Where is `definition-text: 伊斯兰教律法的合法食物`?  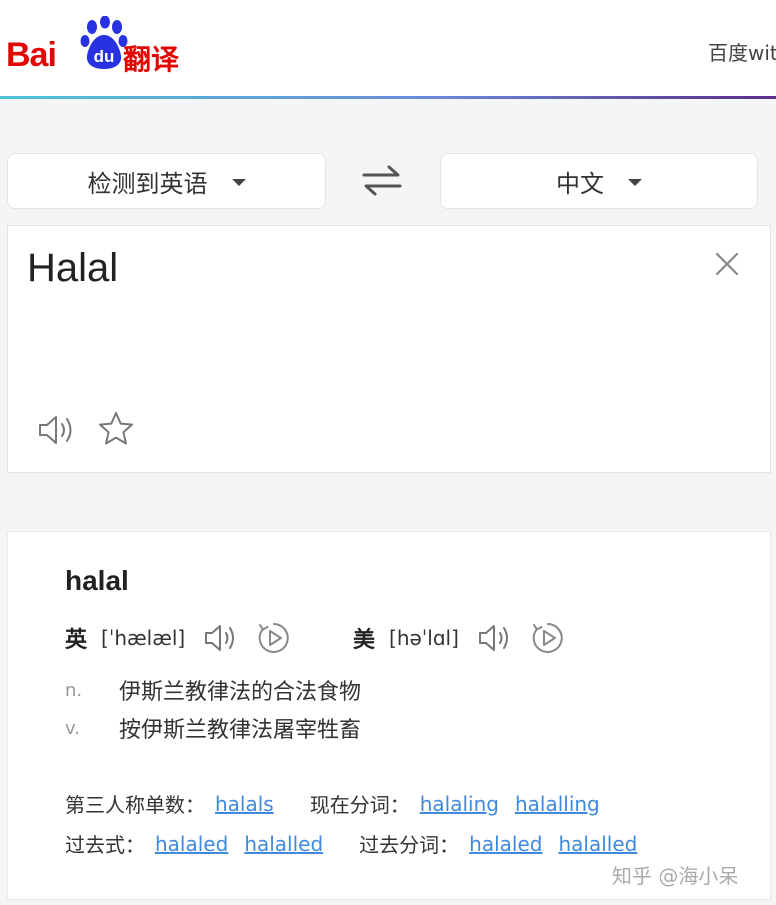 definition-text: 伊斯兰教律法的合法食物 is located at coordinates (240, 692).